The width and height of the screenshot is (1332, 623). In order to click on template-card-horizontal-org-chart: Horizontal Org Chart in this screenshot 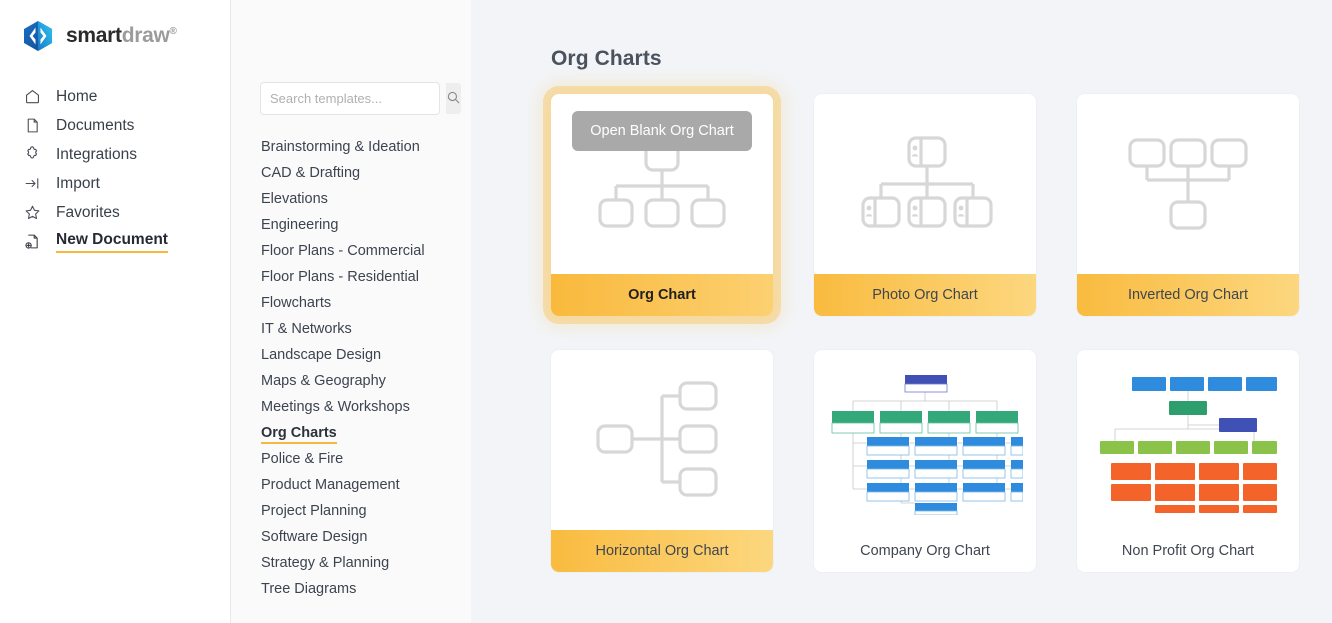, I will do `click(662, 461)`.